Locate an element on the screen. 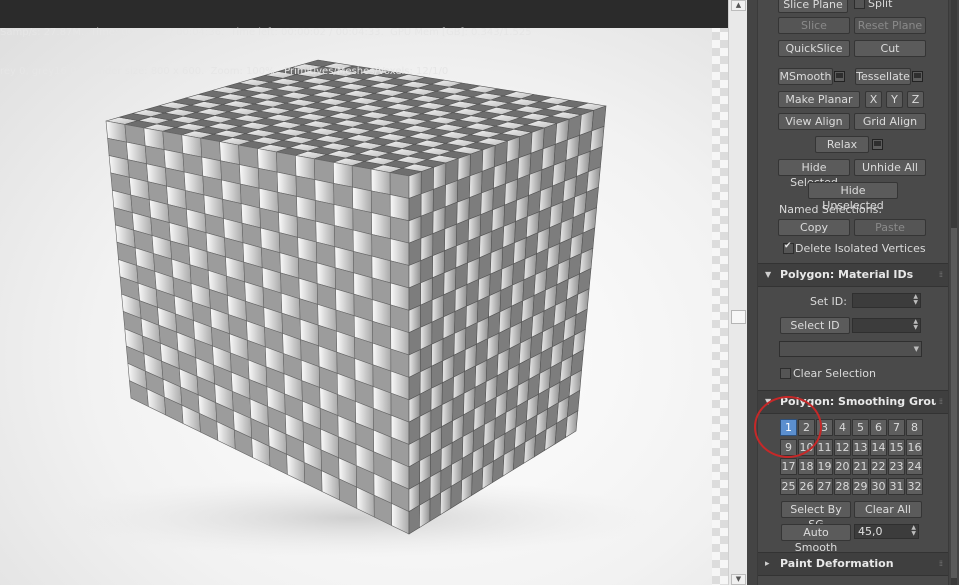 The image size is (959, 585). tessellate-button: Tessellate is located at coordinates (883, 76).